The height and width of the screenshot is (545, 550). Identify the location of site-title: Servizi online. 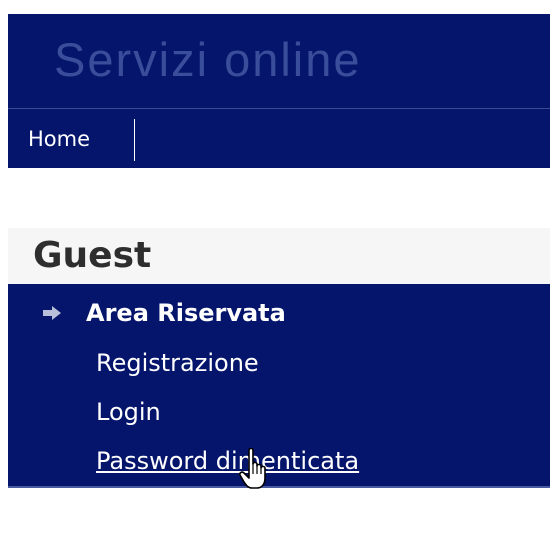
(208, 59).